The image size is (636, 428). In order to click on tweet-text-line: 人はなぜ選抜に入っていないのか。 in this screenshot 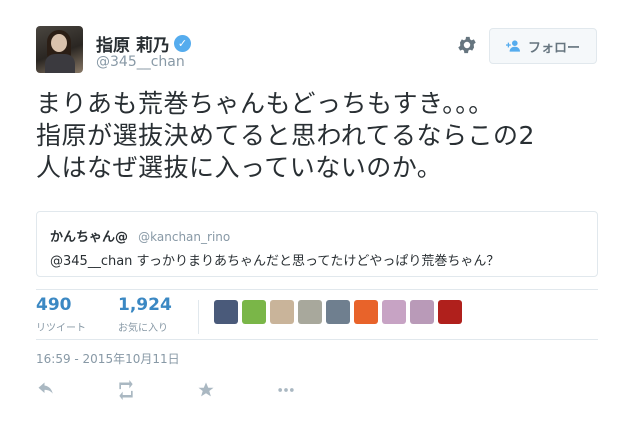, I will do `click(239, 167)`.